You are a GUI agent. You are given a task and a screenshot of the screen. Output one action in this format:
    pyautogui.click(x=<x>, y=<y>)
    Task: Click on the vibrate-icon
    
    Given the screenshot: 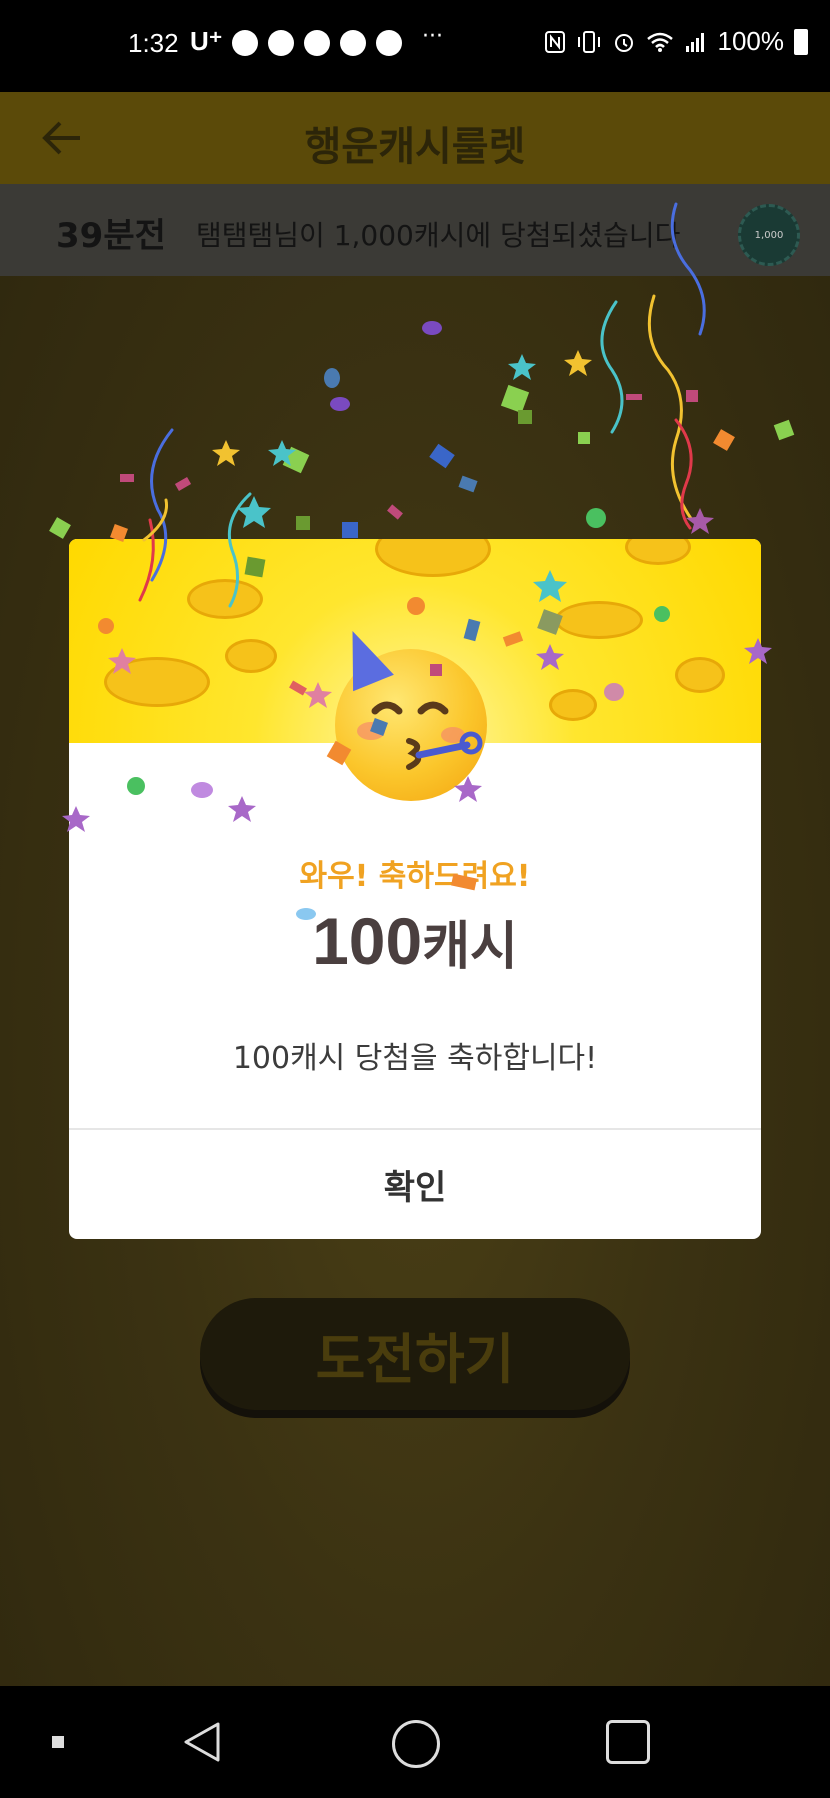 What is the action you would take?
    pyautogui.click(x=588, y=41)
    